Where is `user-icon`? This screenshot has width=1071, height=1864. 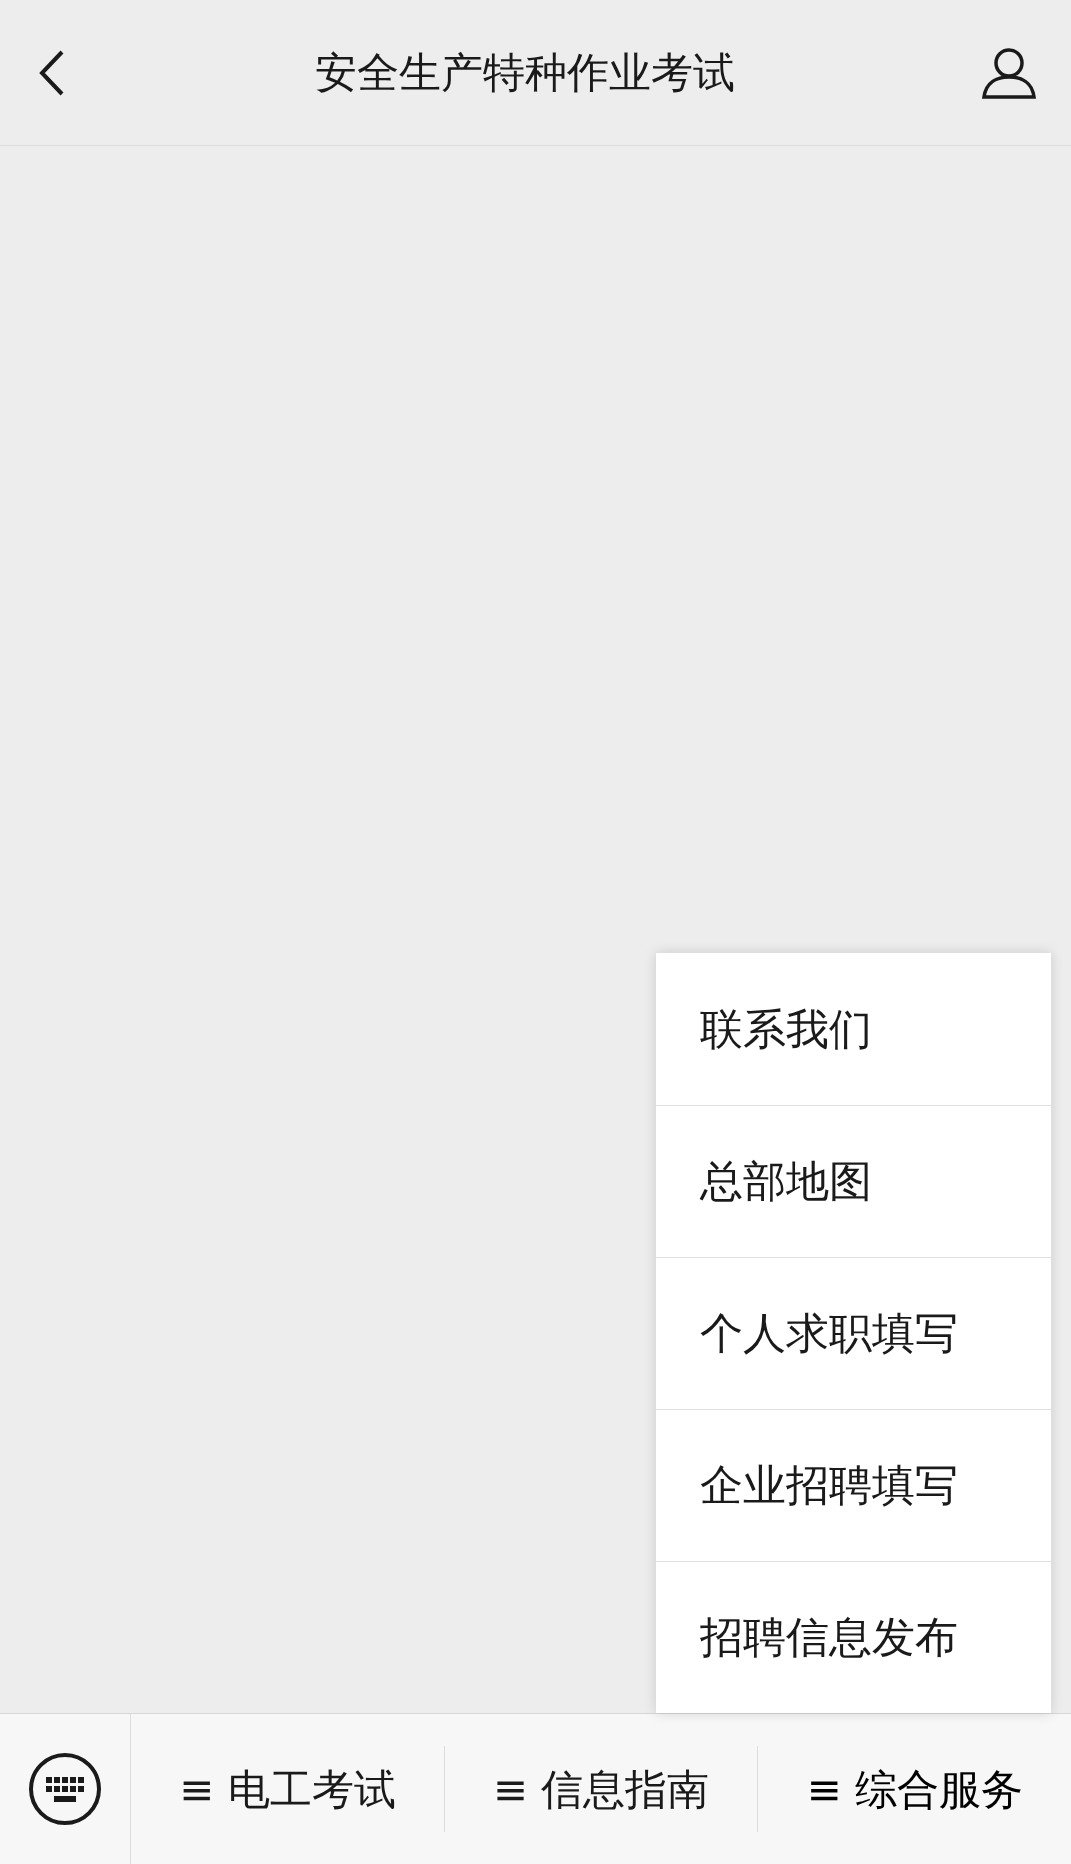
user-icon is located at coordinates (1009, 72).